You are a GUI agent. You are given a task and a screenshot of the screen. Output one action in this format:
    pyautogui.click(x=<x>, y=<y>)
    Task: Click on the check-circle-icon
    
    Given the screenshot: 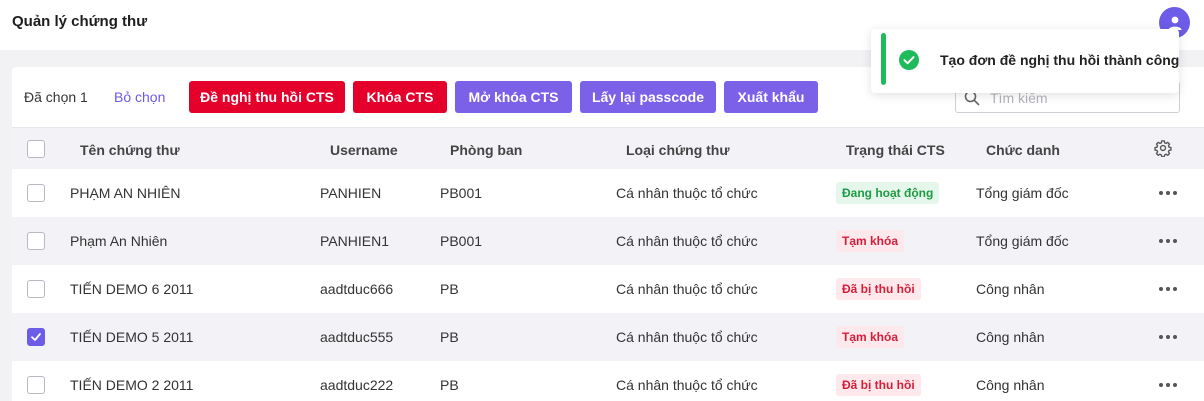 What is the action you would take?
    pyautogui.click(x=909, y=60)
    